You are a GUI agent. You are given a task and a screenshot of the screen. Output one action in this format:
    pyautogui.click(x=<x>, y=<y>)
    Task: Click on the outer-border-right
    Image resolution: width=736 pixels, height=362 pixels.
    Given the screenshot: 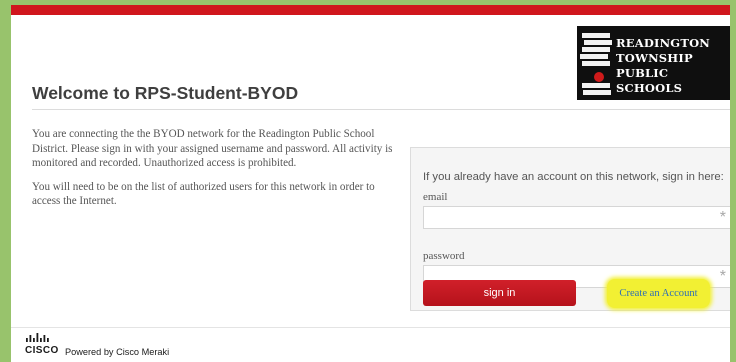 What is the action you would take?
    pyautogui.click(x=733, y=181)
    